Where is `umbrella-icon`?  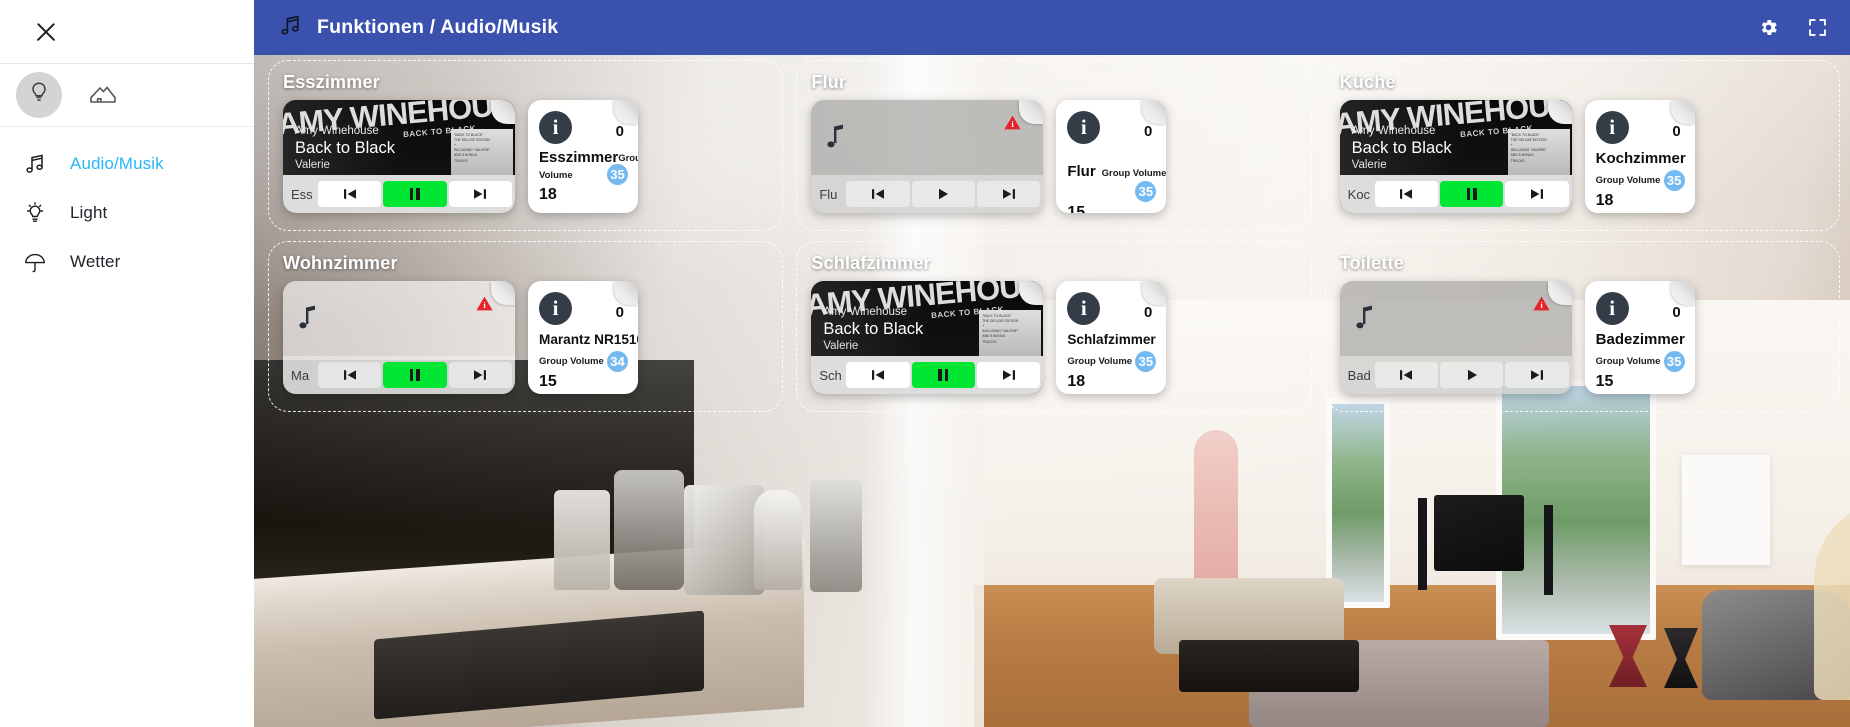 umbrella-icon is located at coordinates (35, 262).